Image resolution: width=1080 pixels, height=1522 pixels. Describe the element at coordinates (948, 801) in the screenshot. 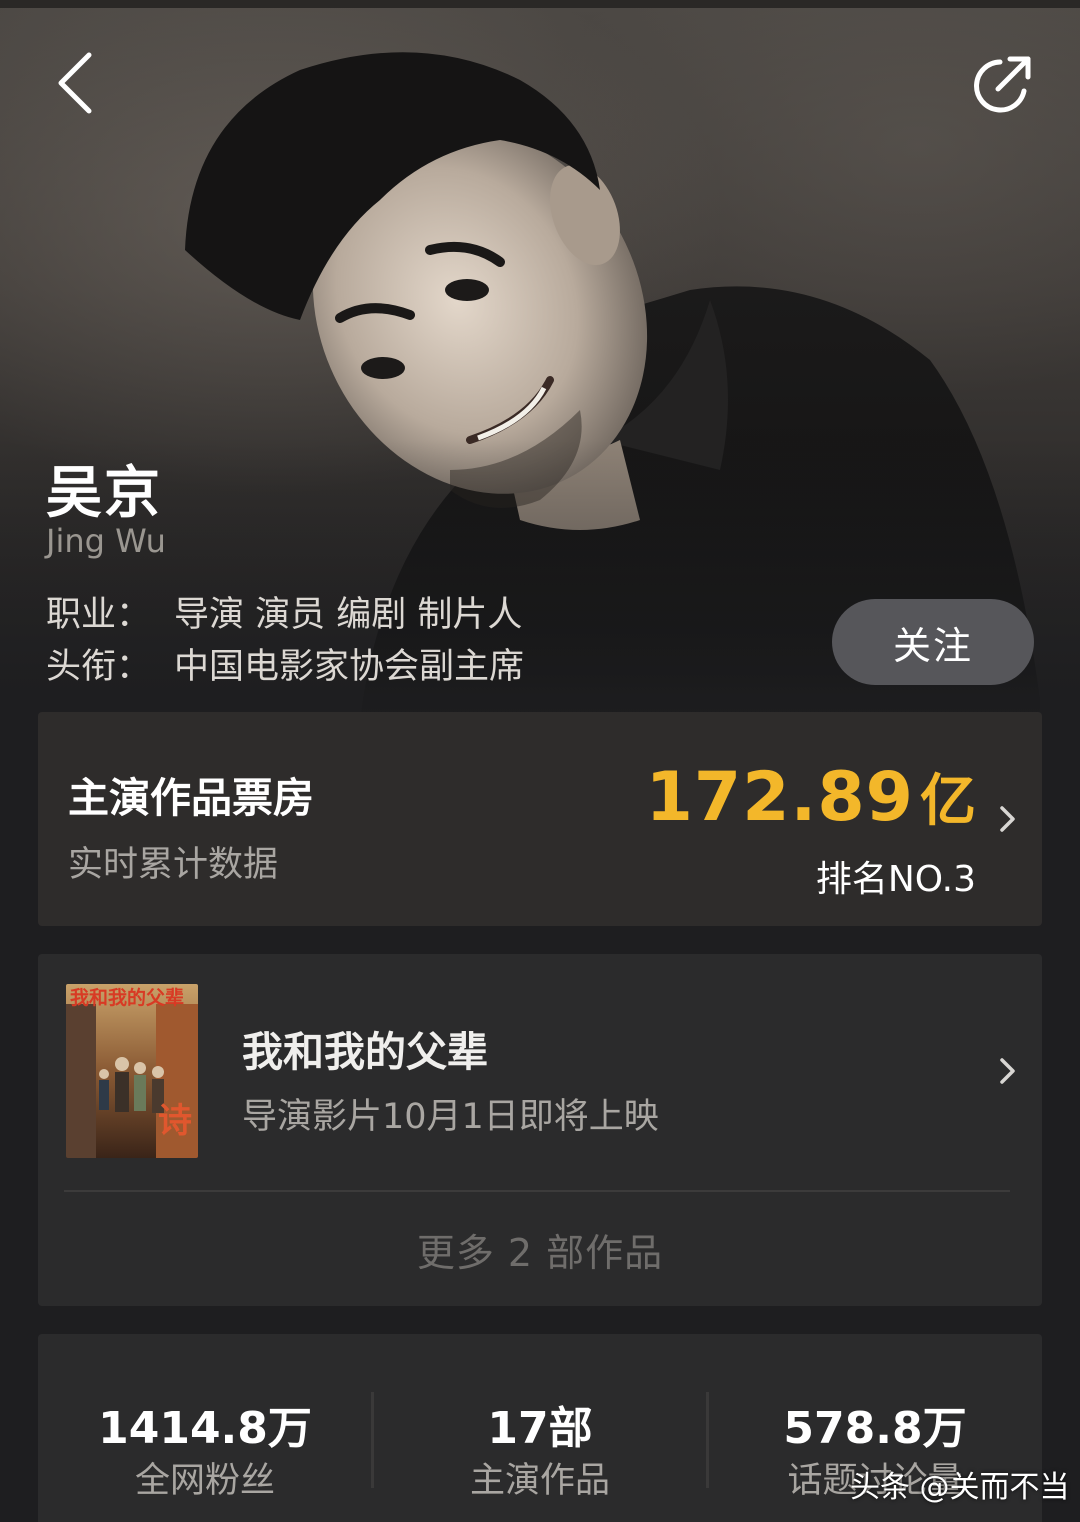

I see `box-office-unit: 亿` at that location.